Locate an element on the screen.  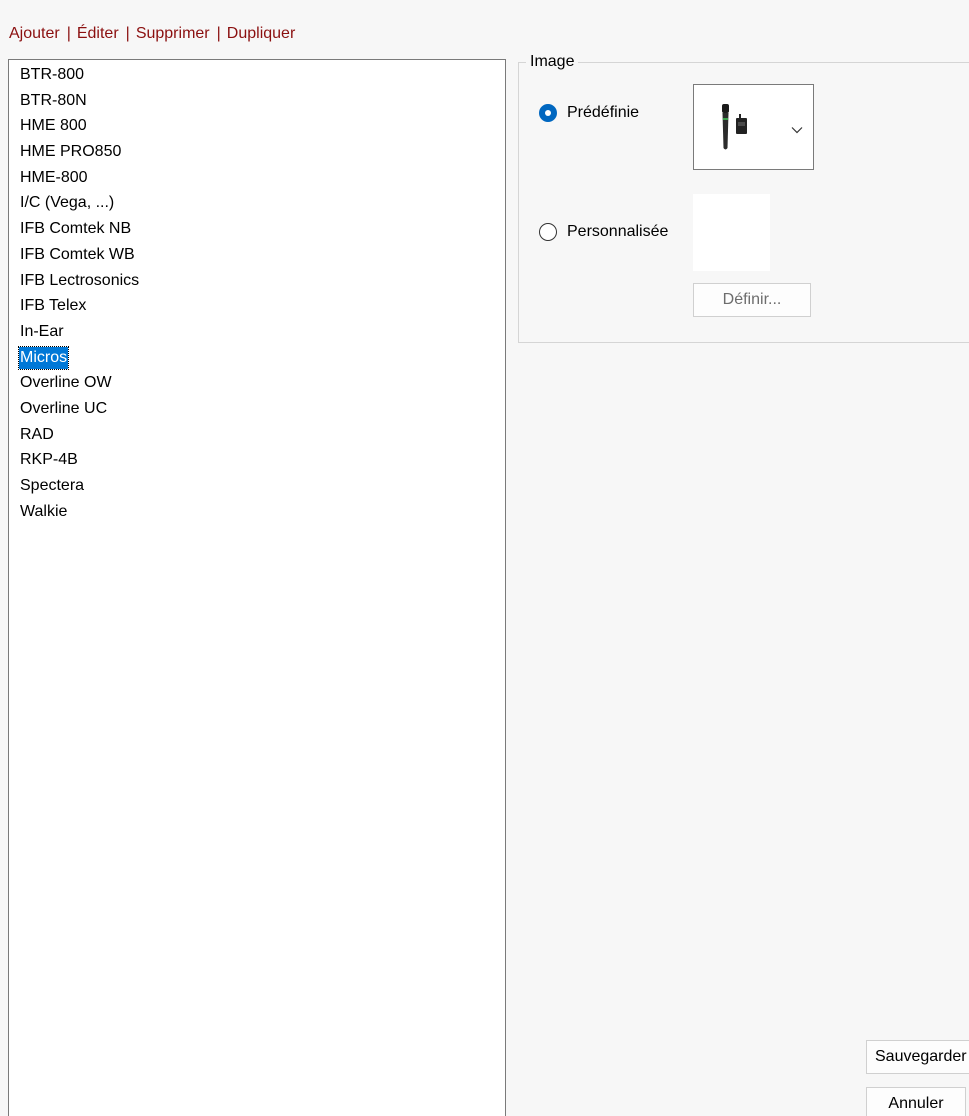
edit-link: Éditer is located at coordinates (98, 34).